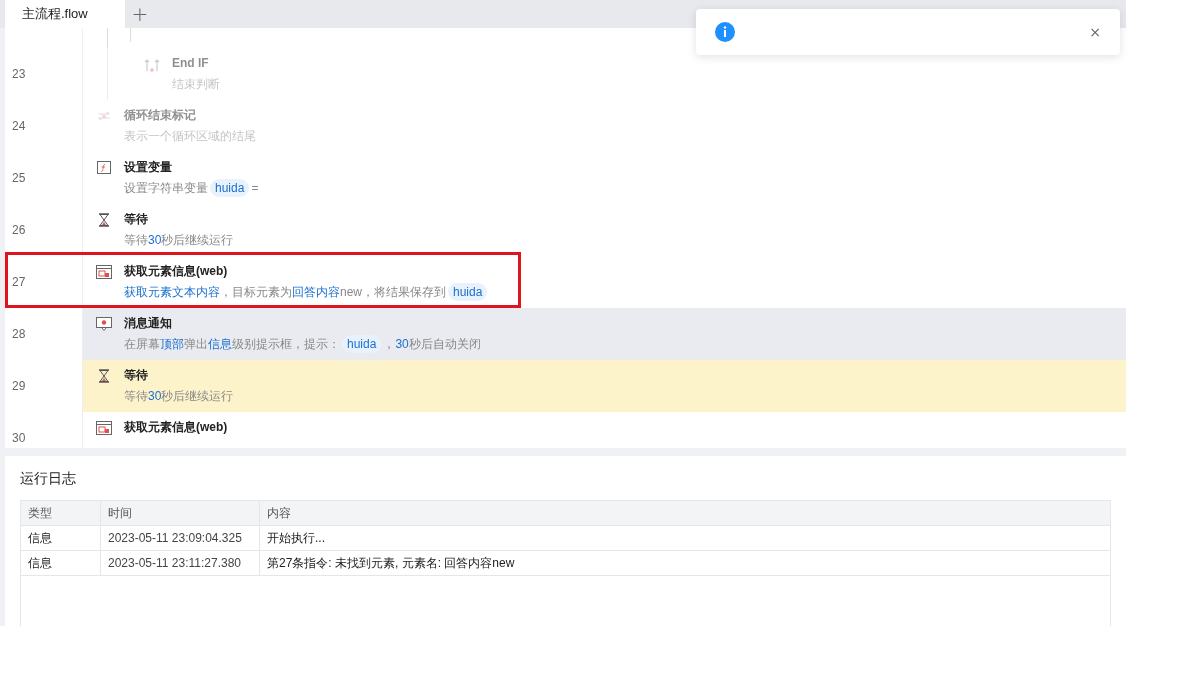  Describe the element at coordinates (255, 188) in the screenshot. I see `description-text: =` at that location.